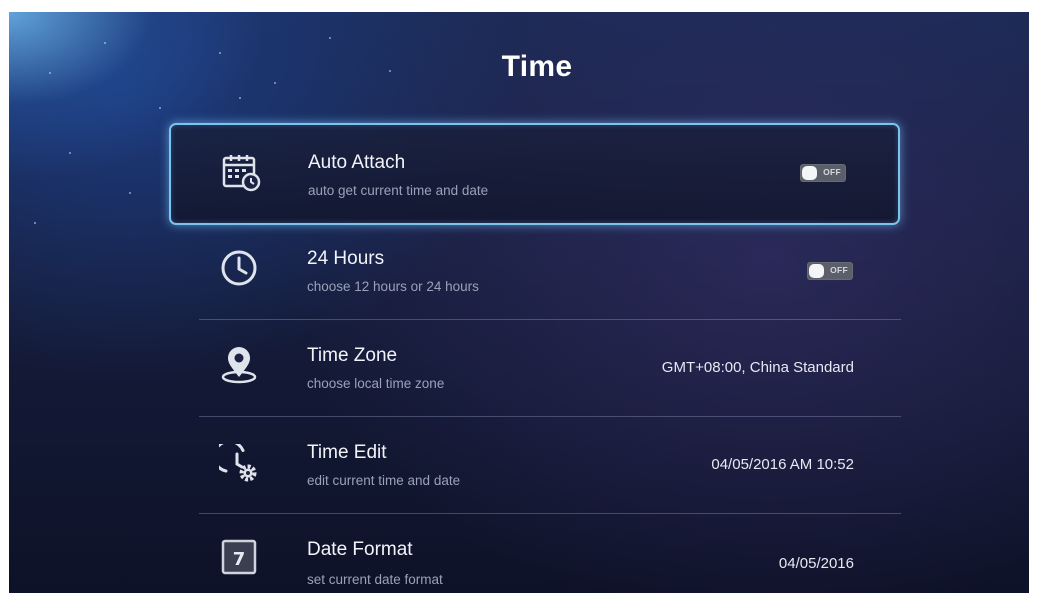  Describe the element at coordinates (816, 563) in the screenshot. I see `date-format-value: 04/05/2016` at that location.